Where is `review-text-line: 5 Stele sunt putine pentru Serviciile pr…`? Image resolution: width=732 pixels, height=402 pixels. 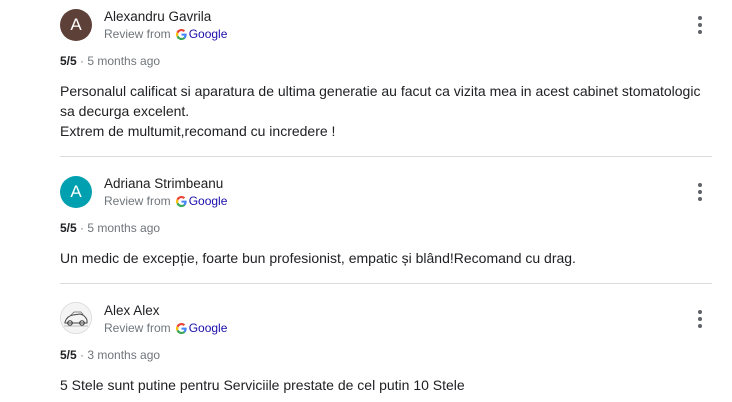 review-text-line: 5 Stele sunt putine pentru Serviciile pr… is located at coordinates (262, 385).